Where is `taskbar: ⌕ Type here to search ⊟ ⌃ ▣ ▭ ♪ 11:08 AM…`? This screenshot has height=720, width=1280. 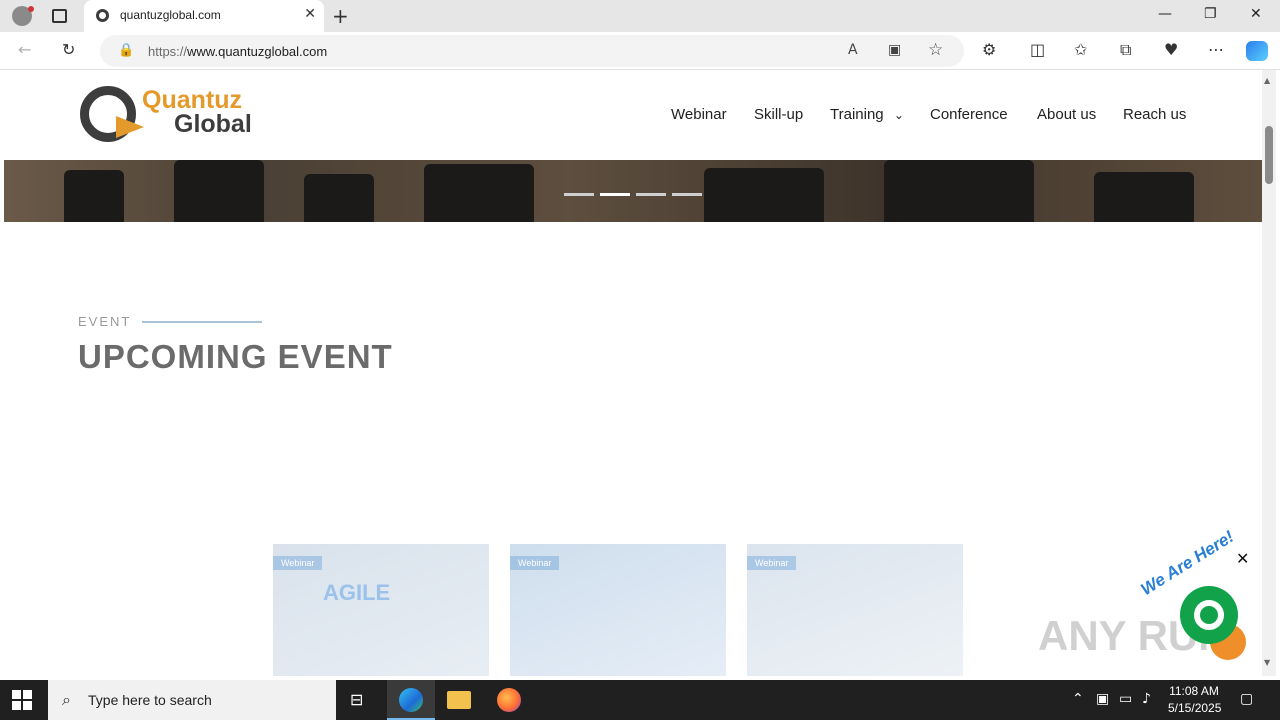
taskbar: ⌕ Type here to search ⊟ ⌃ ▣ ▭ ♪ 11:08 AM… is located at coordinates (640, 700).